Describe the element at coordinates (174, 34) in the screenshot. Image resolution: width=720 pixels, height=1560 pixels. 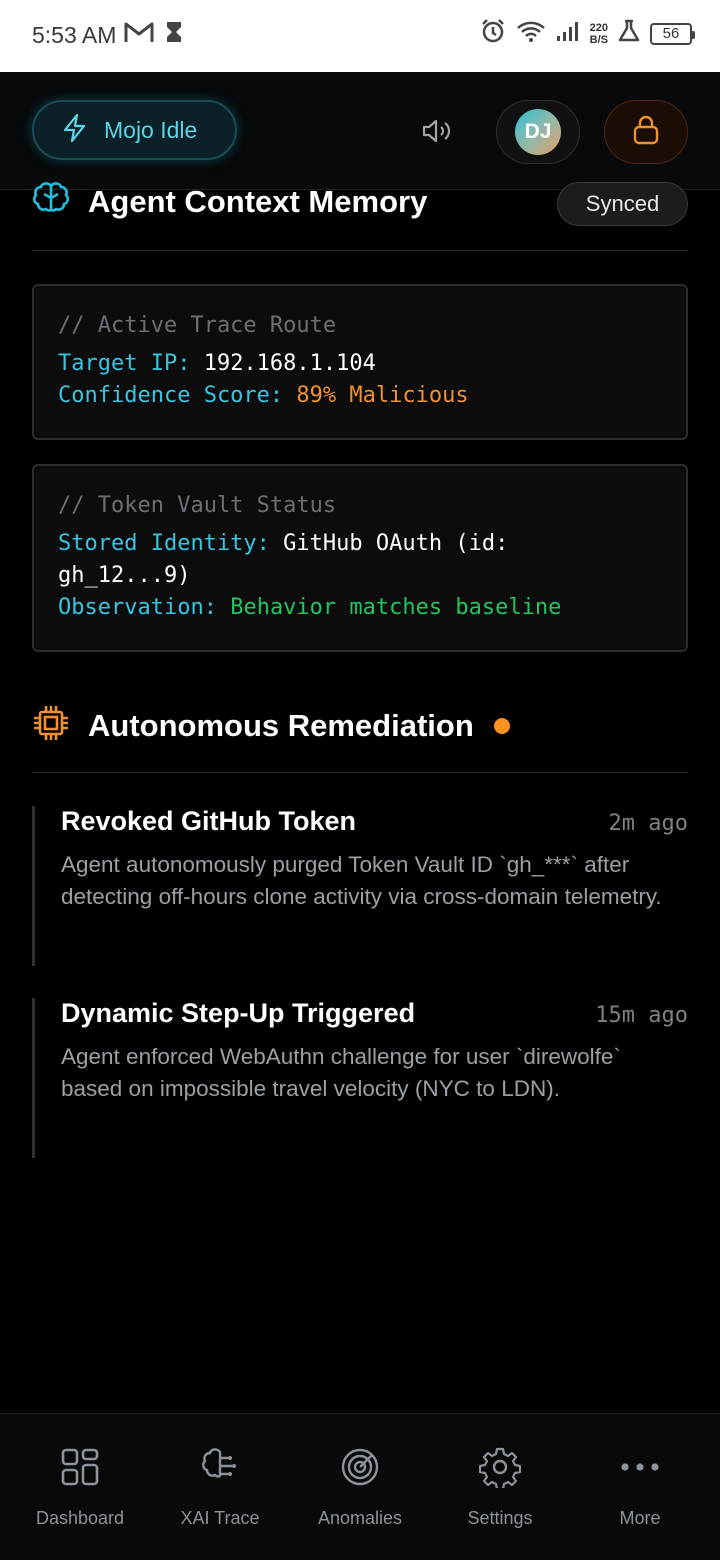
I see `hourglass-icon` at that location.